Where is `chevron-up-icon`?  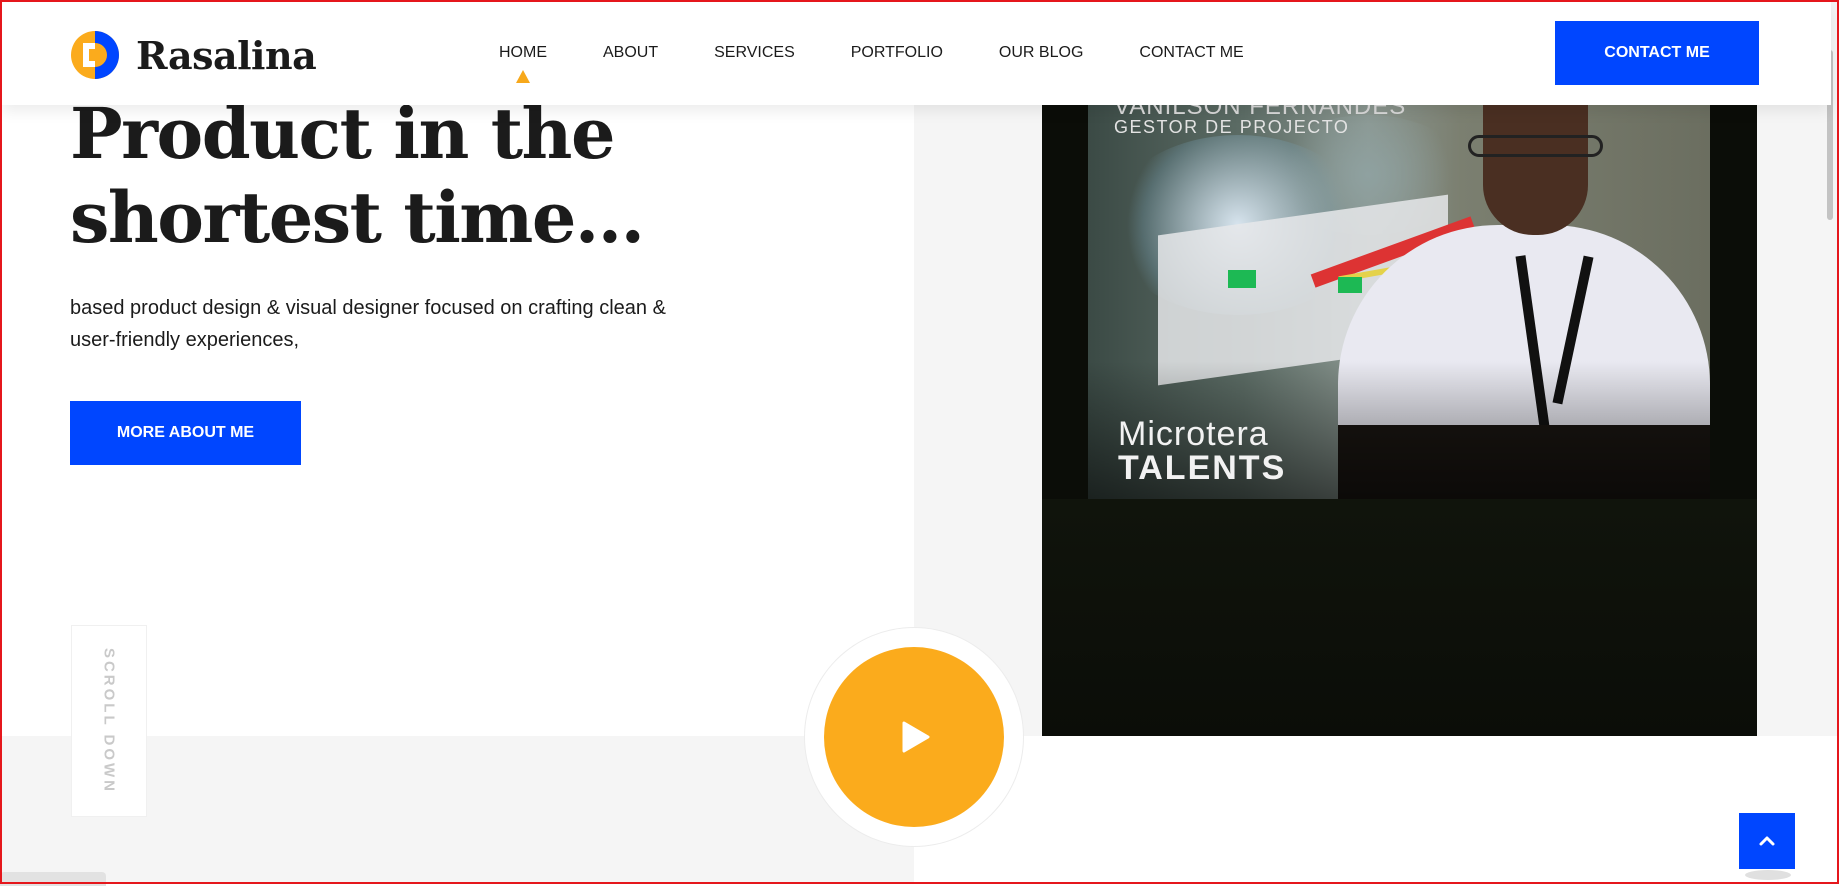
chevron-up-icon is located at coordinates (1767, 841).